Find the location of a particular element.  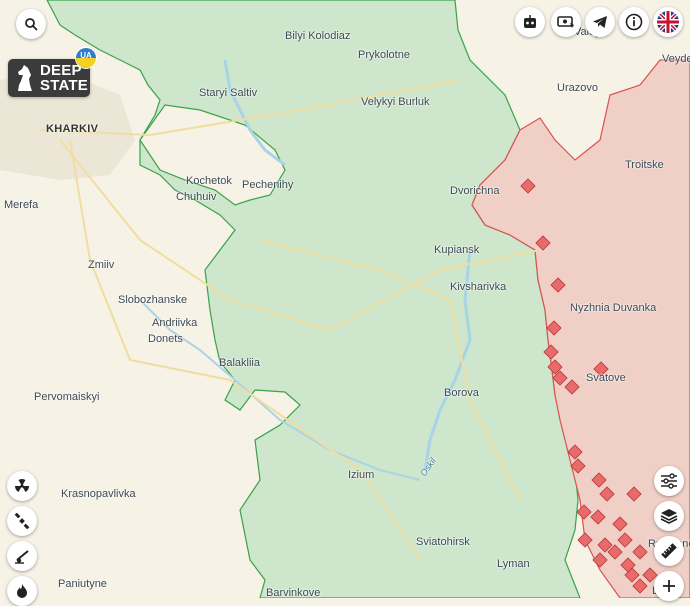

knight-chess-icon is located at coordinates (25, 78).